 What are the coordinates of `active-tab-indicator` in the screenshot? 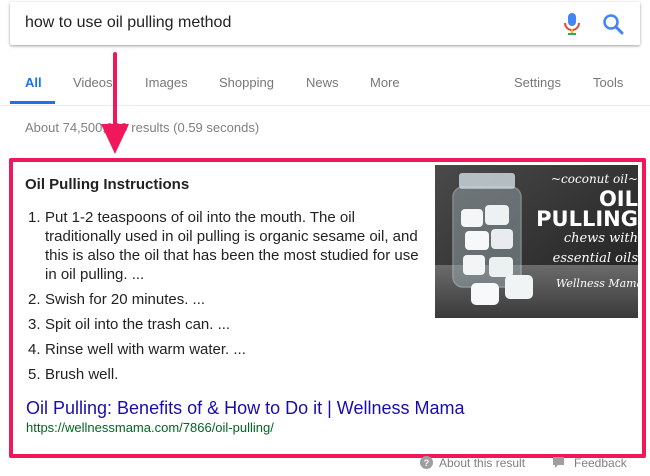 It's located at (32, 102).